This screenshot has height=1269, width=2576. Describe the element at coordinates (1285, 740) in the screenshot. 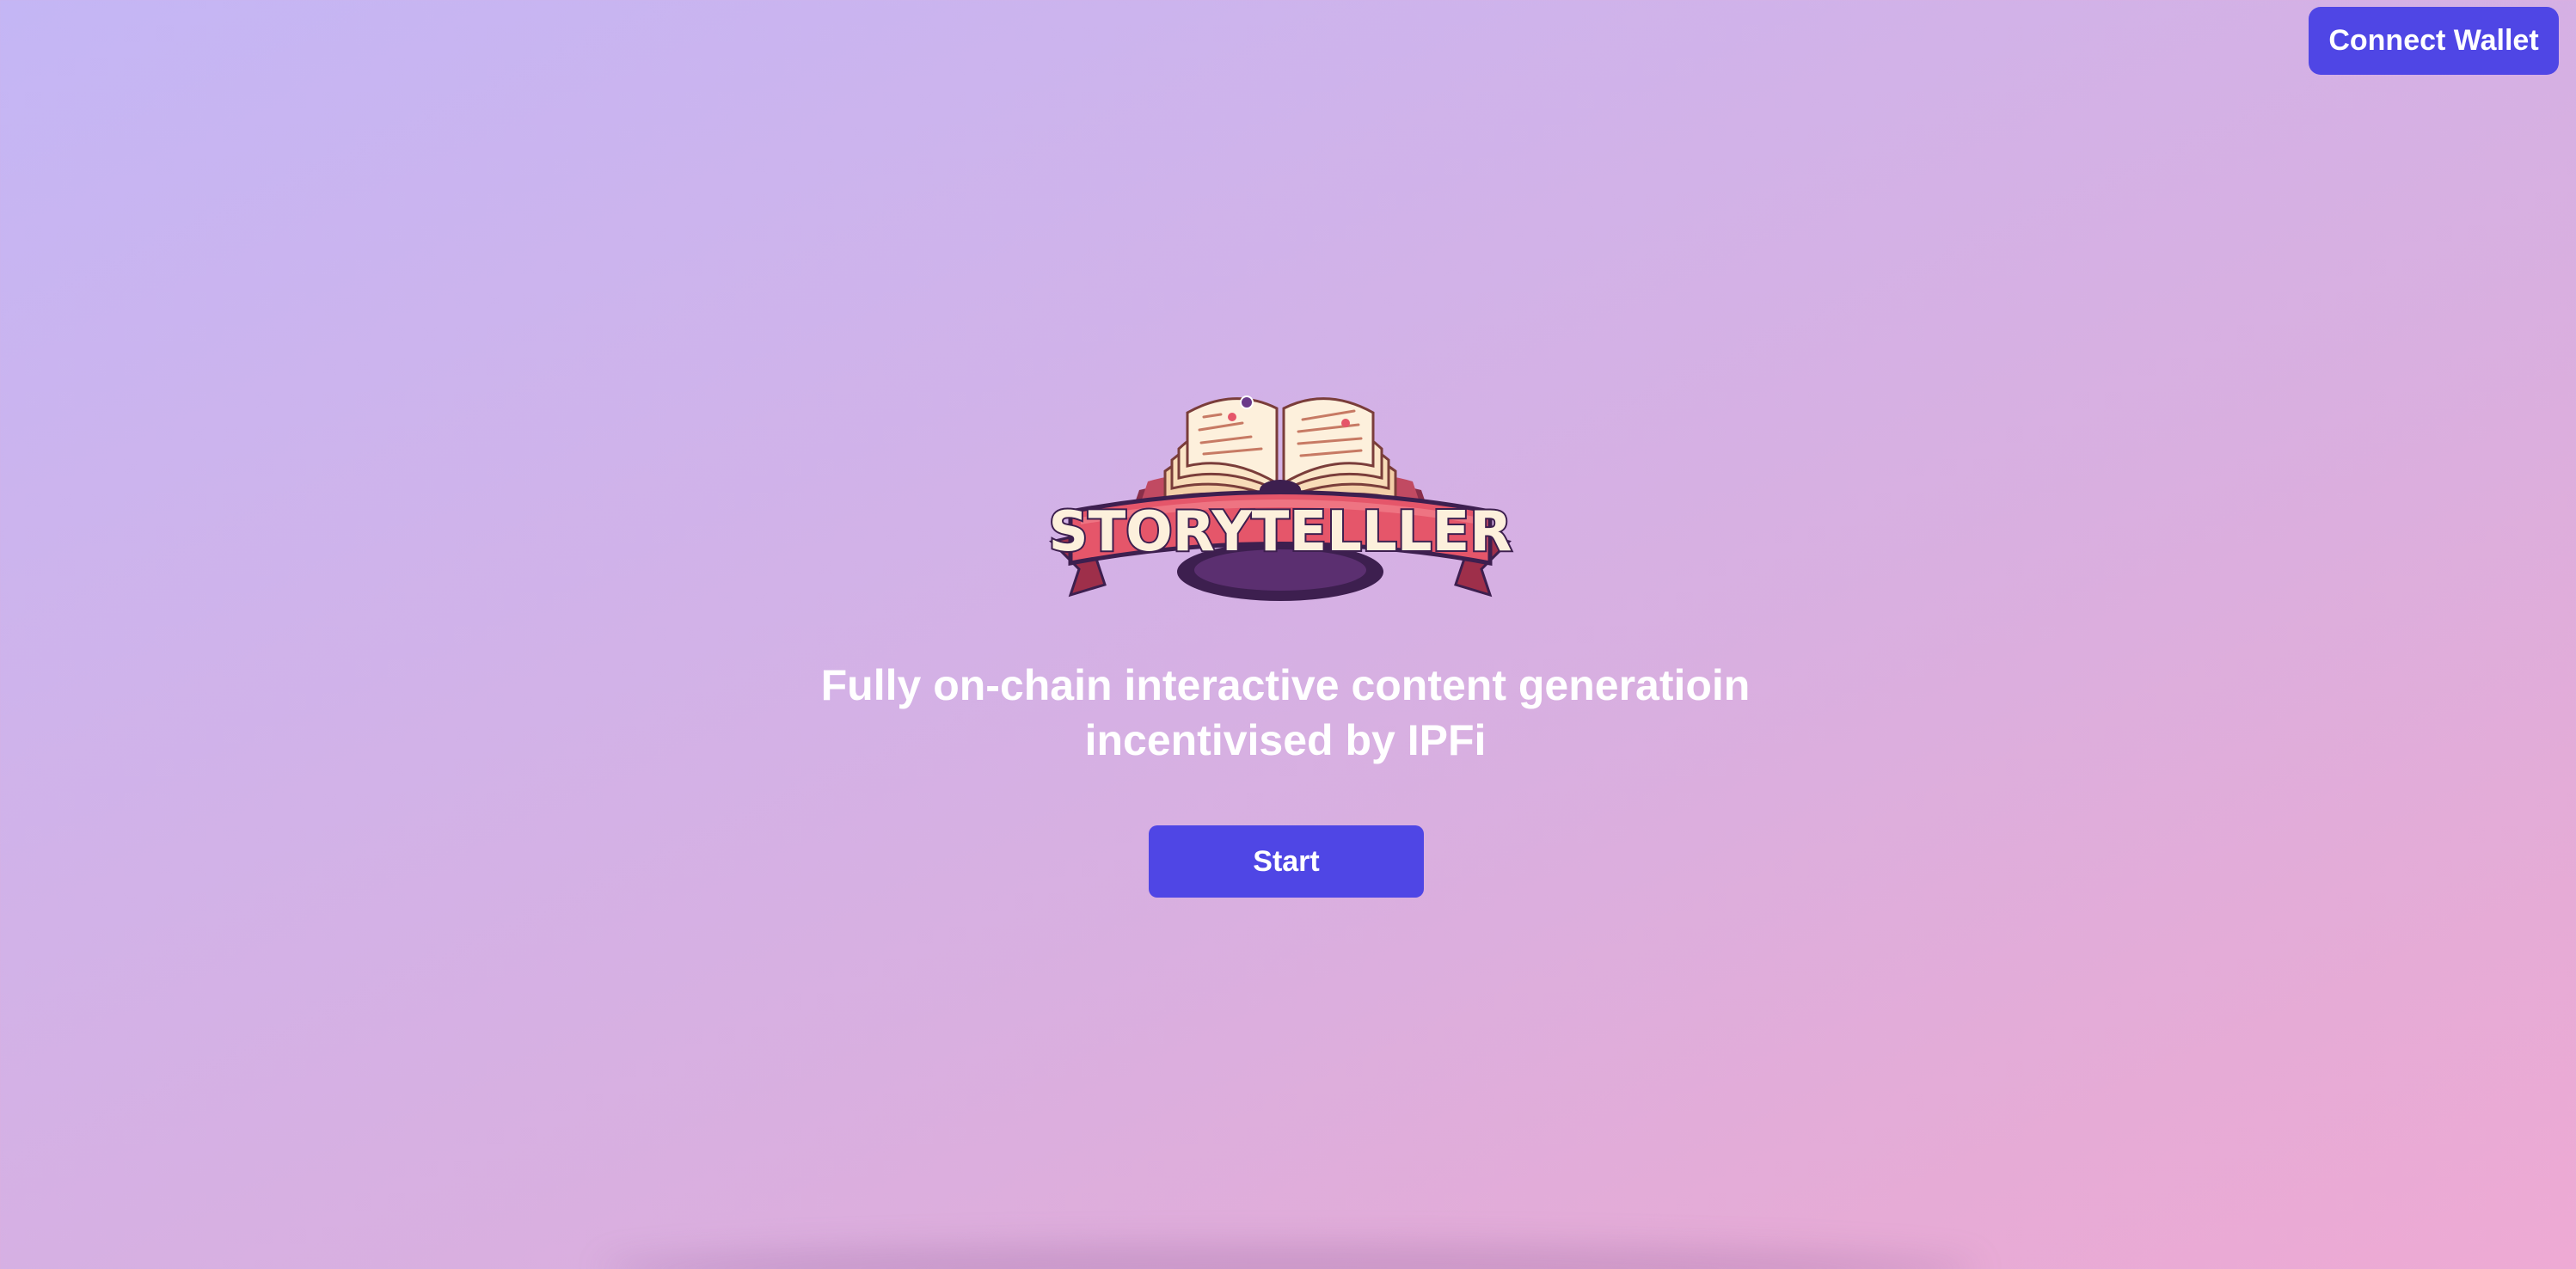

I see `tagline-line-2: incentivised by IPFi` at that location.